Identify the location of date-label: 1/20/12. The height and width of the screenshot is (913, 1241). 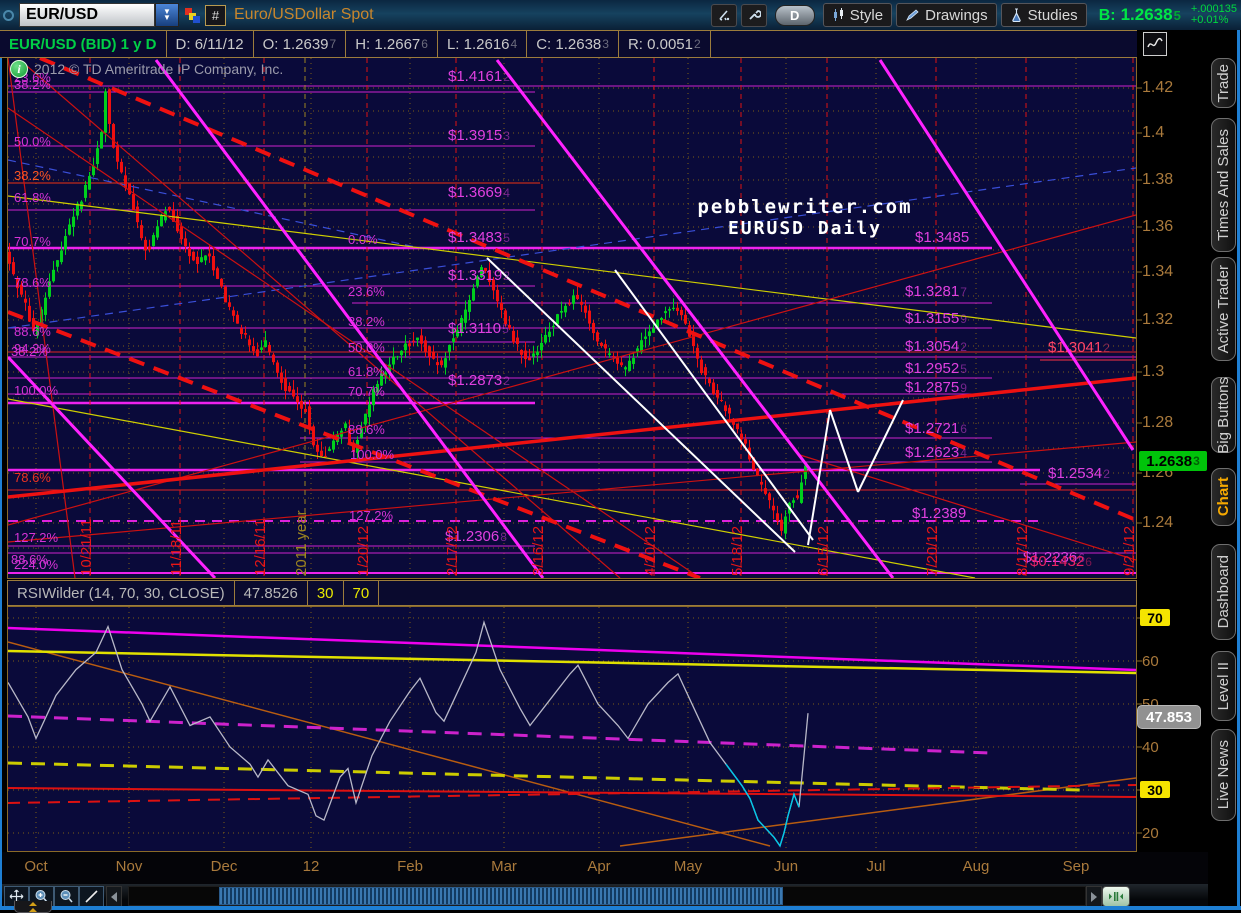
(363, 550).